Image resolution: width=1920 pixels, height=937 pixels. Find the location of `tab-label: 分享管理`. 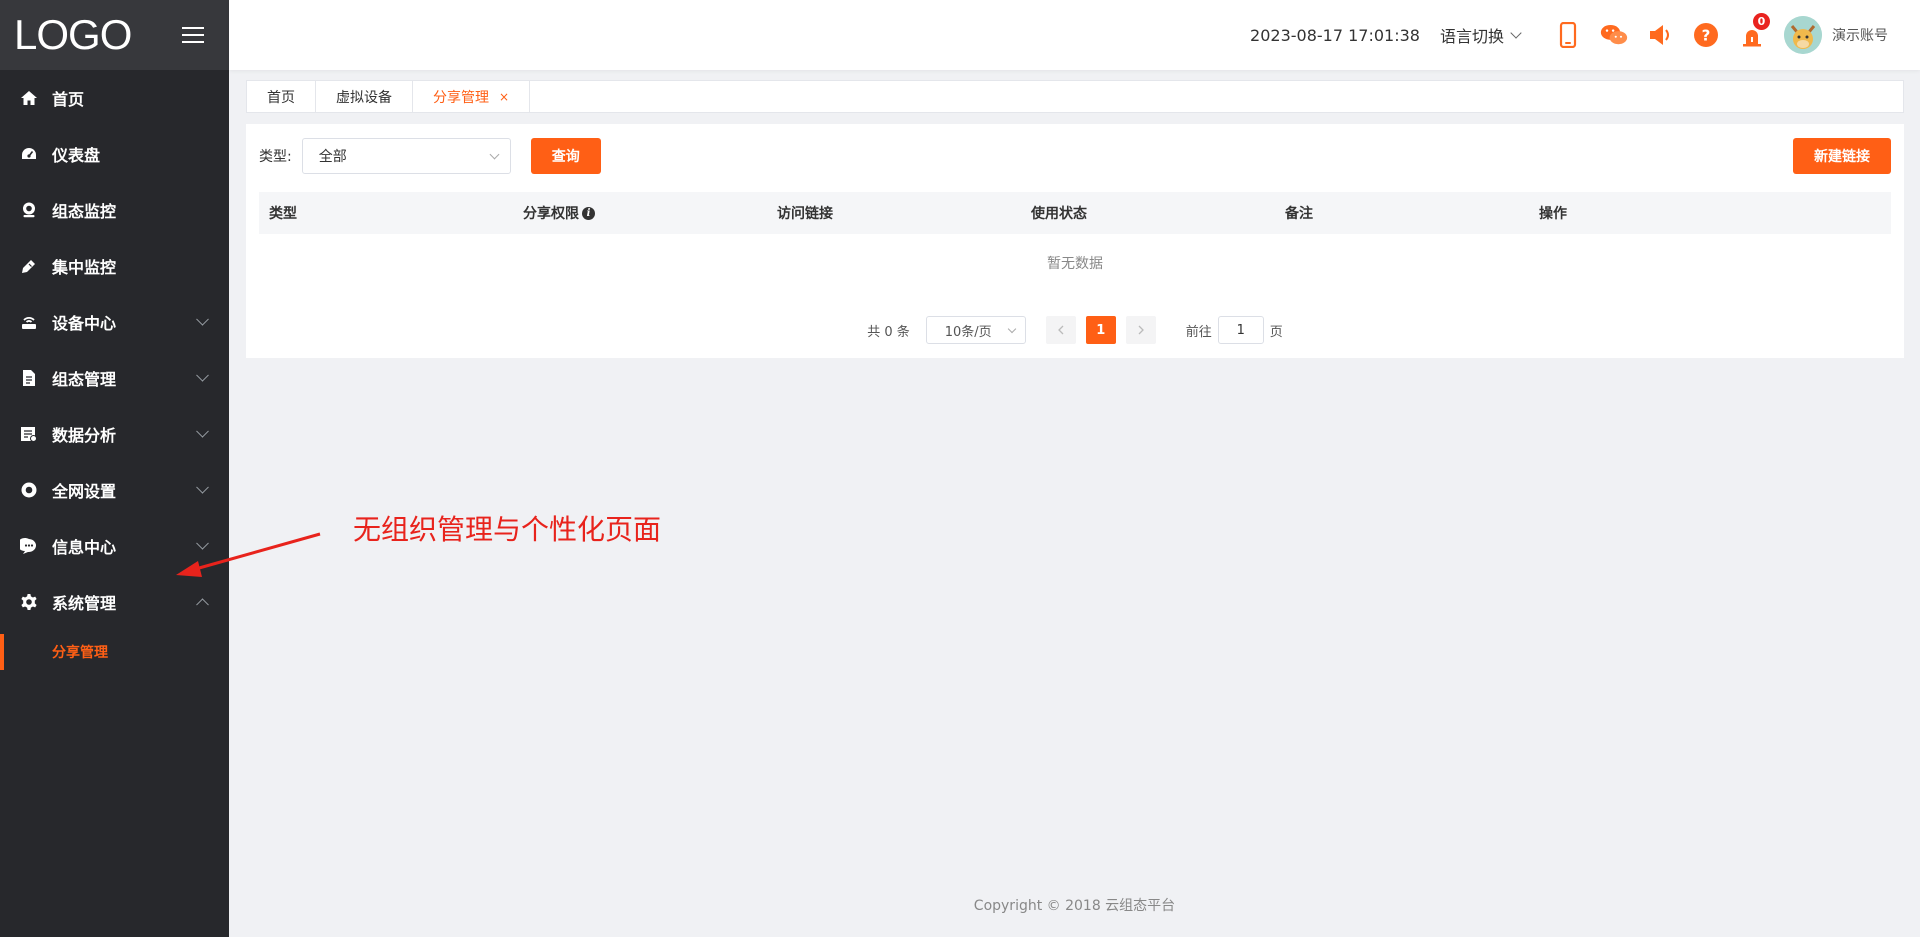

tab-label: 分享管理 is located at coordinates (461, 97).